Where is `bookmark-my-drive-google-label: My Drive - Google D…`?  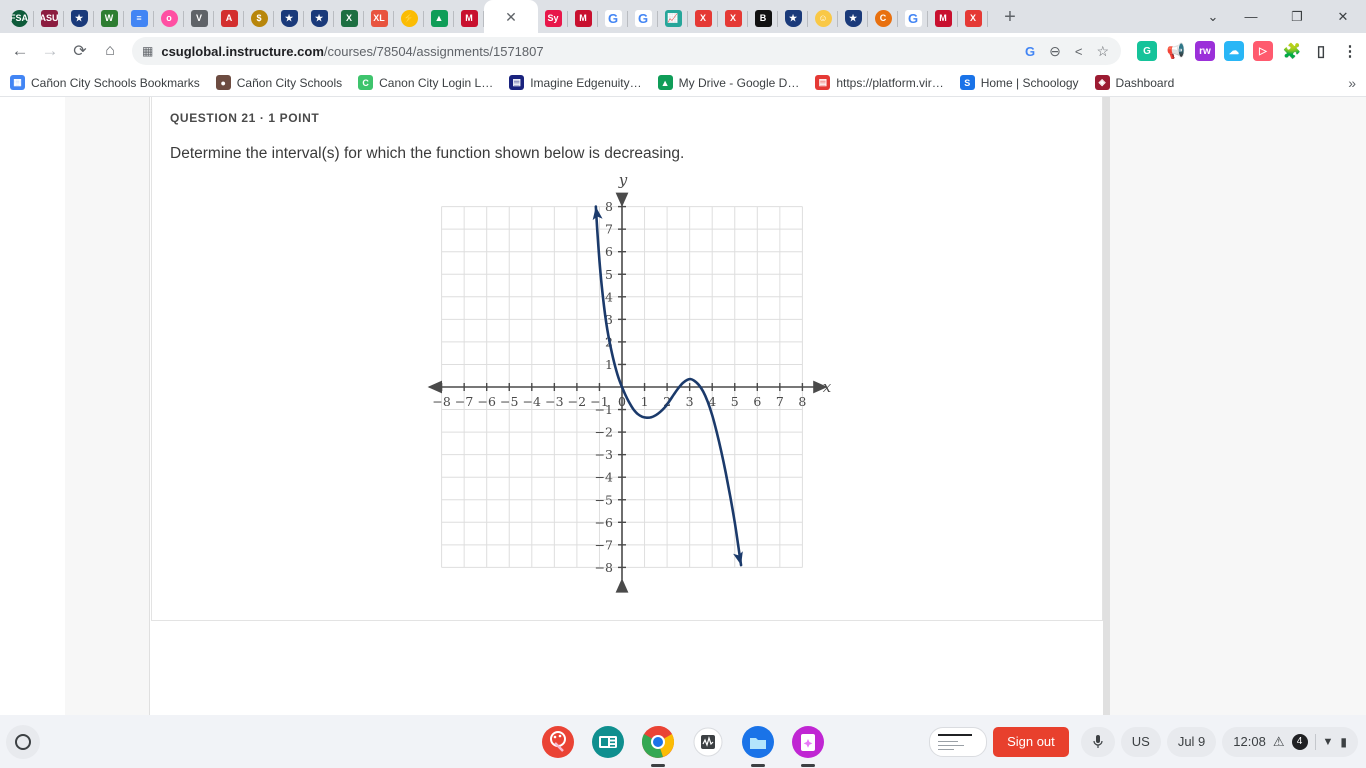 bookmark-my-drive-google-label: My Drive - Google D… is located at coordinates (739, 82).